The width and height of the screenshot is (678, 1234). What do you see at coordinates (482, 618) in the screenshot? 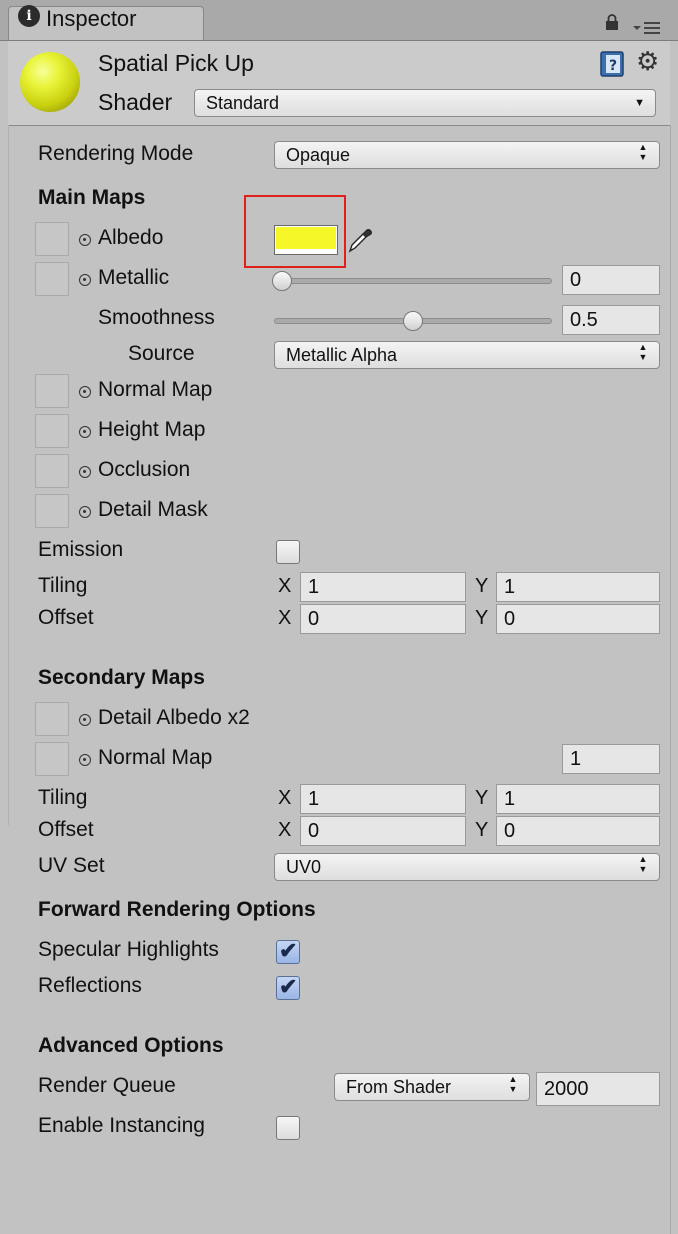
I see `offset-y-label: Y` at bounding box center [482, 618].